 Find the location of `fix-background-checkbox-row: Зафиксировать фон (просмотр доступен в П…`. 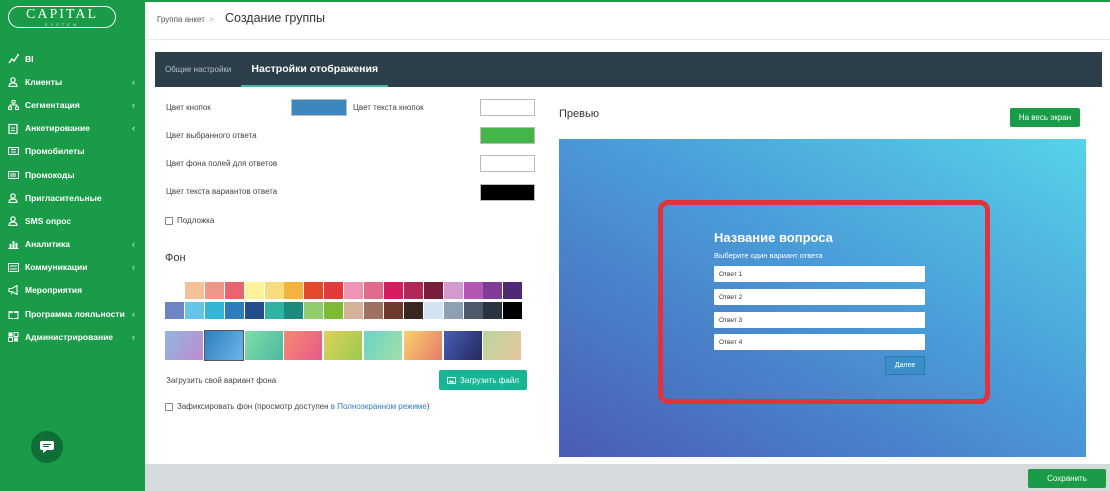

fix-background-checkbox-row: Зафиксировать фон (просмотр доступен в П… is located at coordinates (297, 406).